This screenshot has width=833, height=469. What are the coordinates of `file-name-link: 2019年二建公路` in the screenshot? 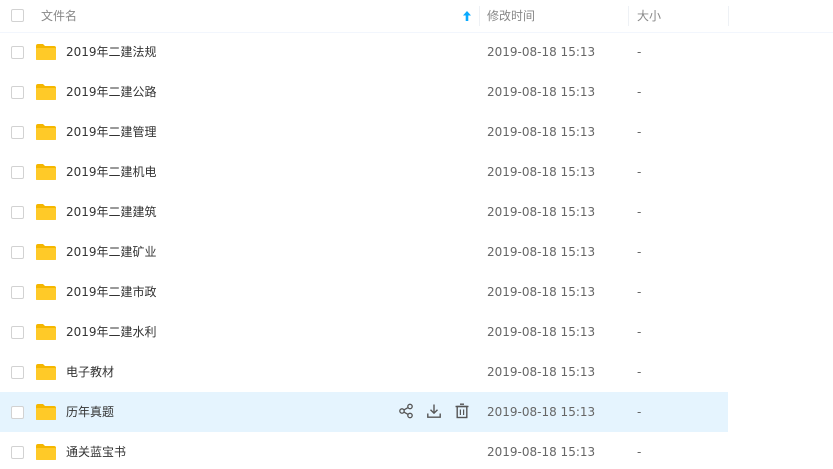 It's located at (111, 92).